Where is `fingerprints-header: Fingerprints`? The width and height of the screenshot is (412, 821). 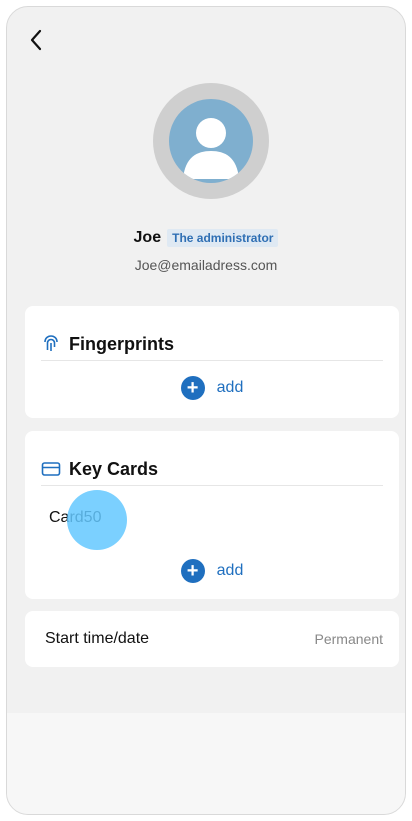 fingerprints-header: Fingerprints is located at coordinates (212, 344).